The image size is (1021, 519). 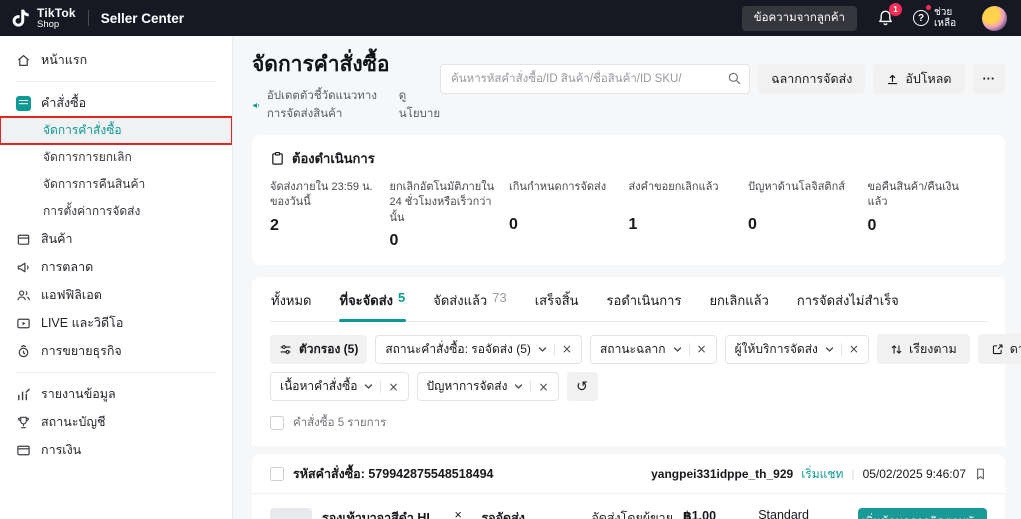 What do you see at coordinates (23, 422) in the screenshot?
I see `trophy-icon` at bounding box center [23, 422].